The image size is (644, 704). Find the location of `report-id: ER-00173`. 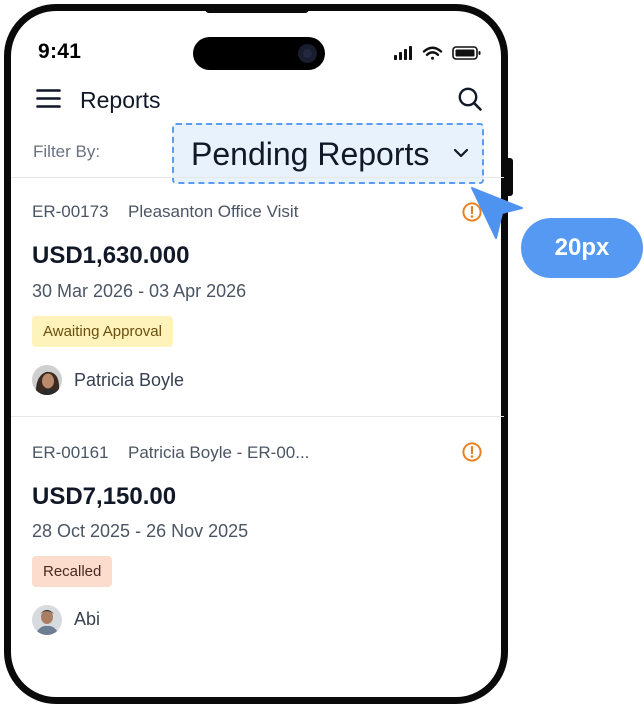

report-id: ER-00173 is located at coordinates (70, 211).